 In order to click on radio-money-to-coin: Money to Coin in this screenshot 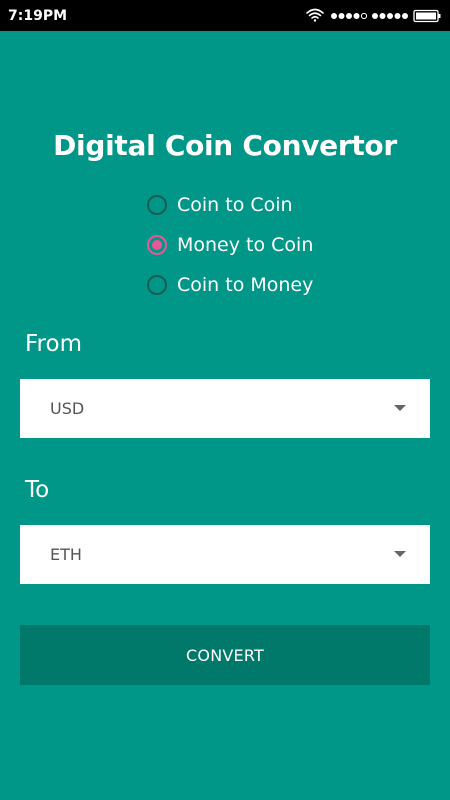, I will do `click(230, 245)`.